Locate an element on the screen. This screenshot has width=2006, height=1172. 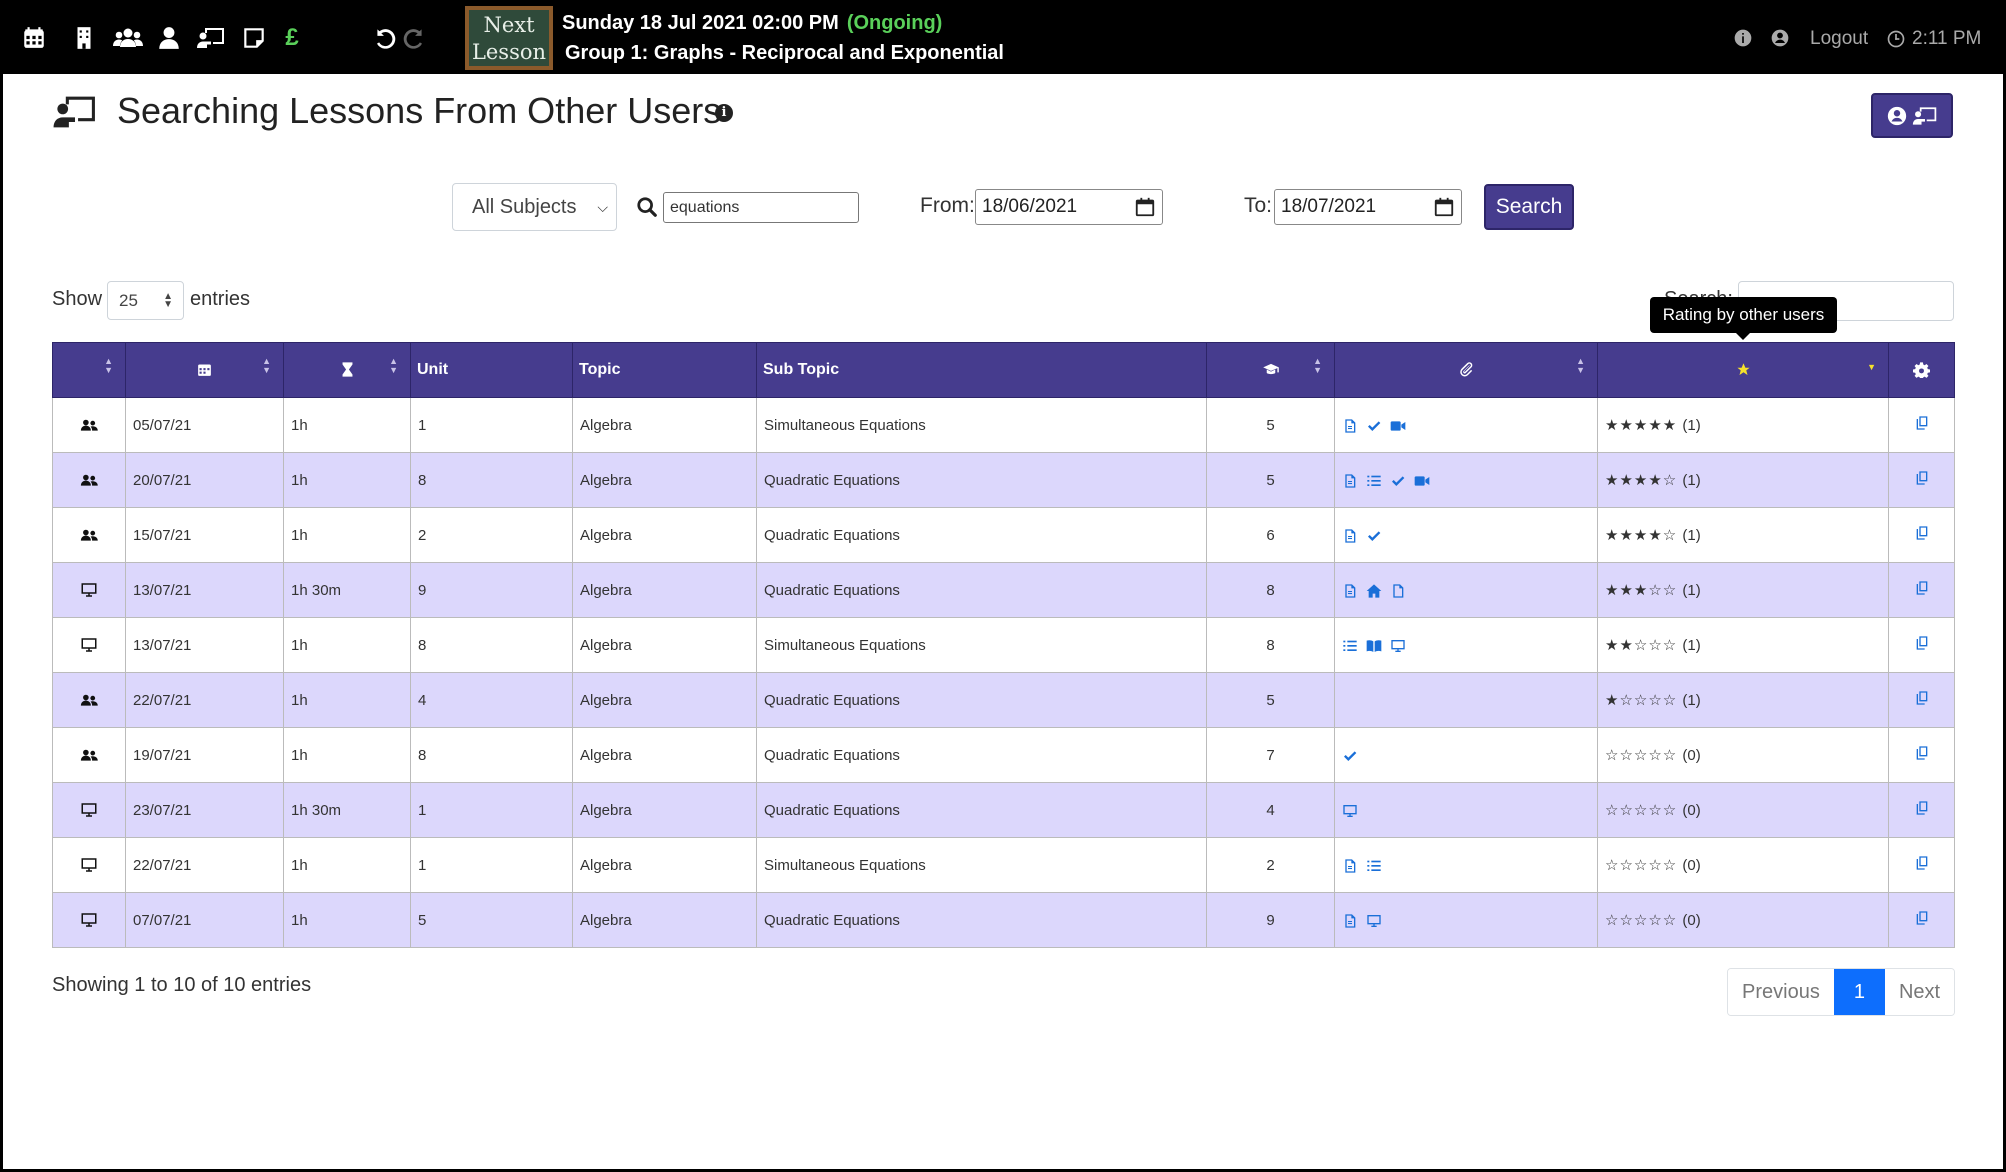
entries-select: 25 ▲ ▼ is located at coordinates (145, 300).